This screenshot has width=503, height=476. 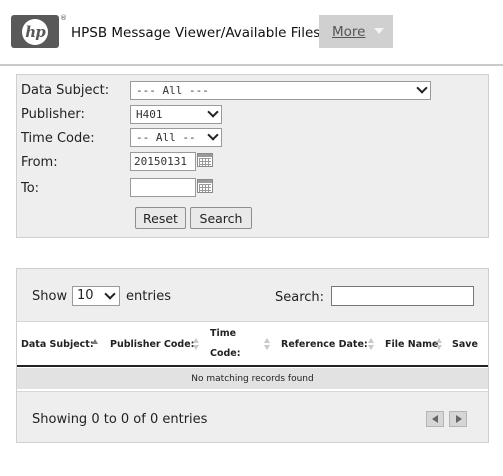 What do you see at coordinates (300, 297) in the screenshot?
I see `table-search-label: Search:` at bounding box center [300, 297].